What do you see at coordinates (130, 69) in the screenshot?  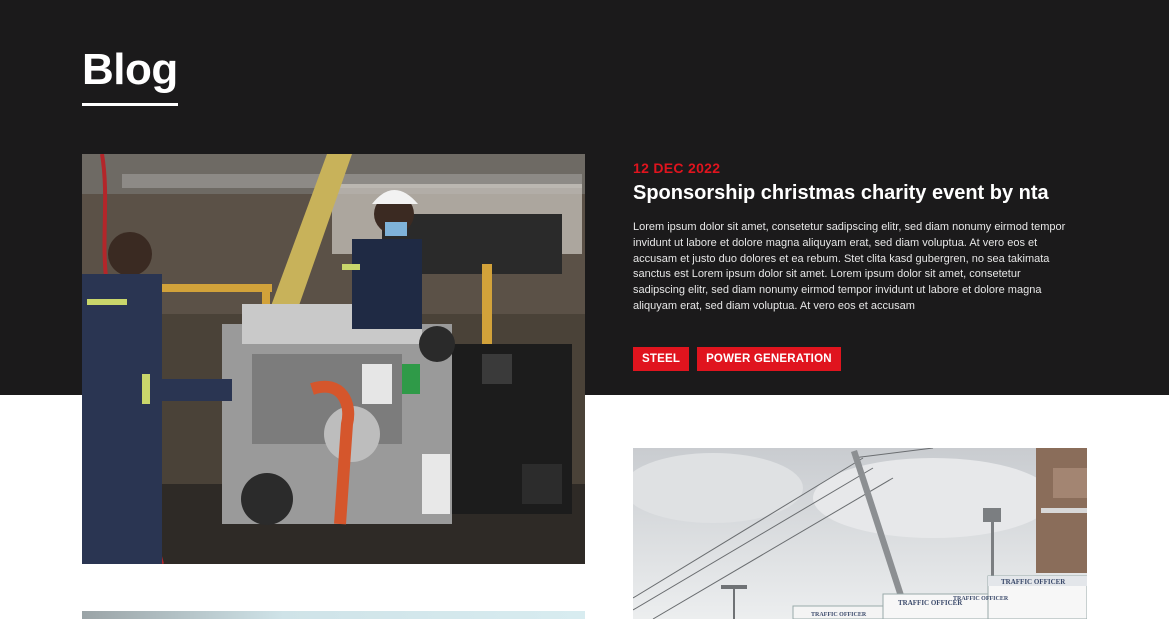 I see `page-title: Blog` at bounding box center [130, 69].